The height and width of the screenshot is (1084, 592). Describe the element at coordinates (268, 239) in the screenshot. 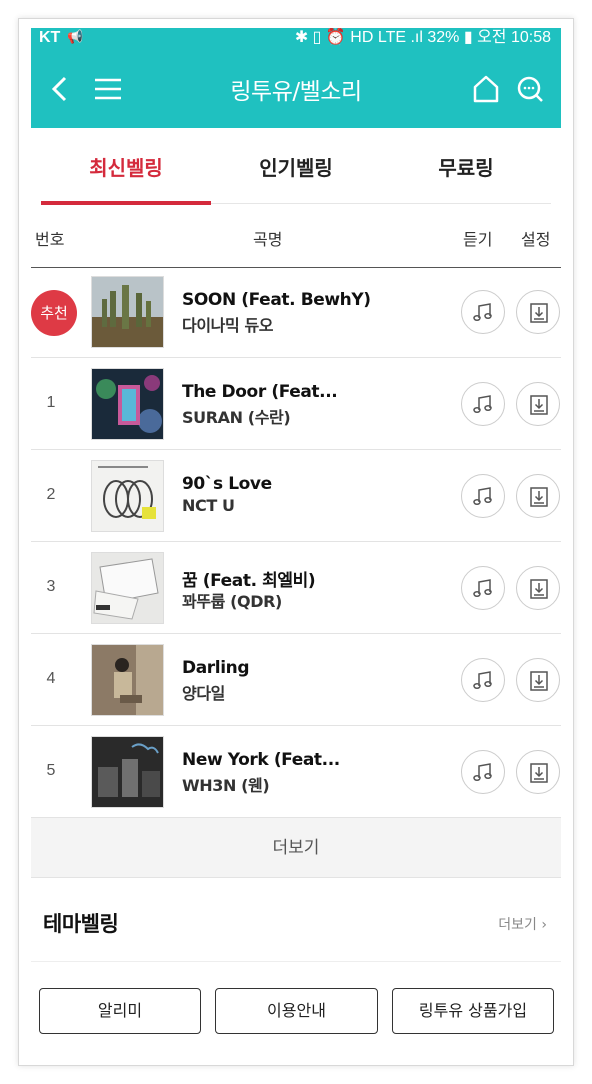

I see `col-title: 곡명` at that location.